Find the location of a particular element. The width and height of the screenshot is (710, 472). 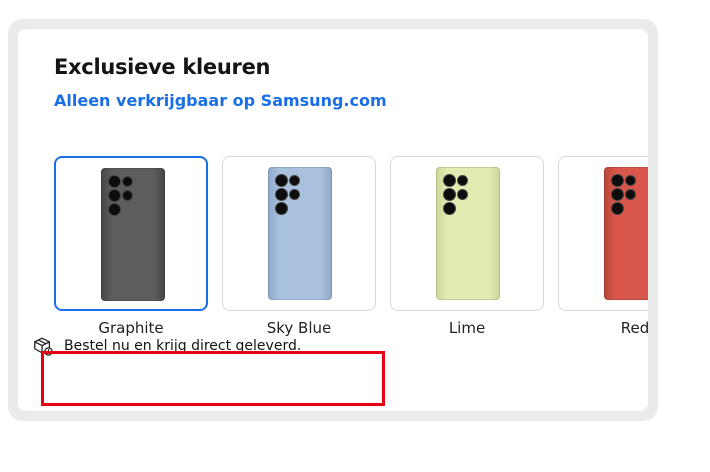

section-title: Exclusieve kleuren is located at coordinates (162, 67).